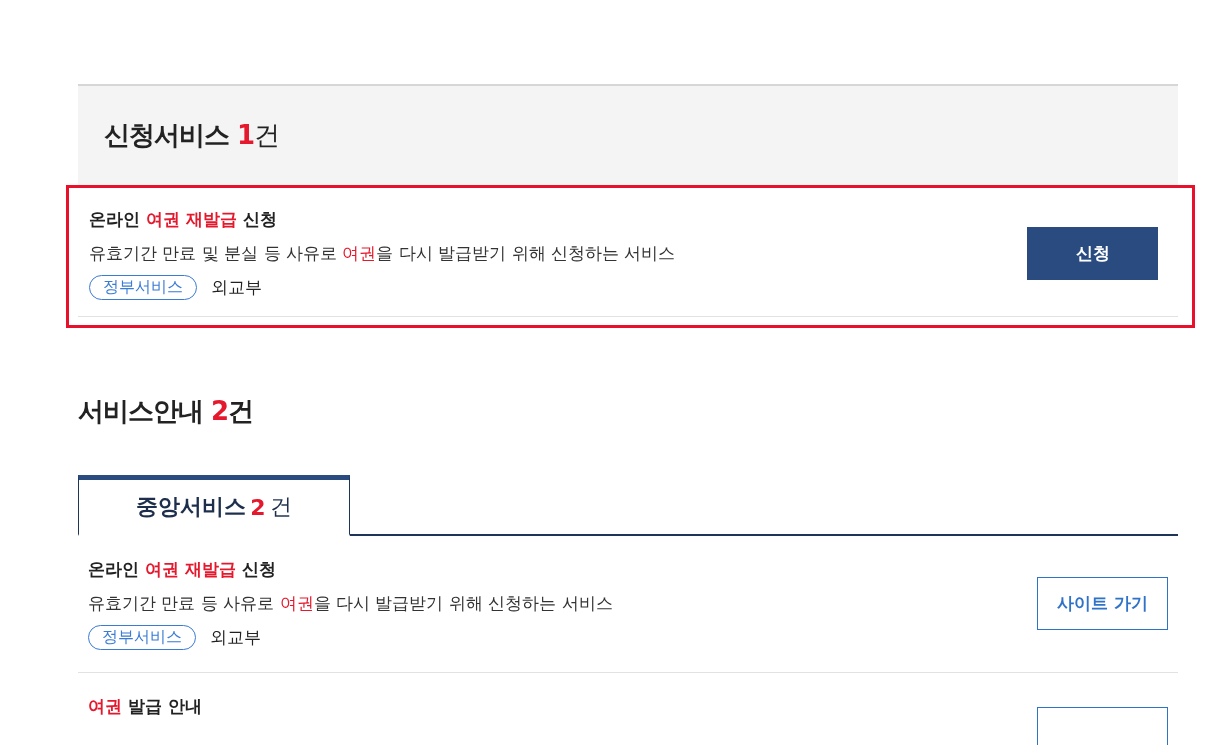 The height and width of the screenshot is (745, 1208). What do you see at coordinates (1102, 603) in the screenshot?
I see `site-button: 사이트 가기` at bounding box center [1102, 603].